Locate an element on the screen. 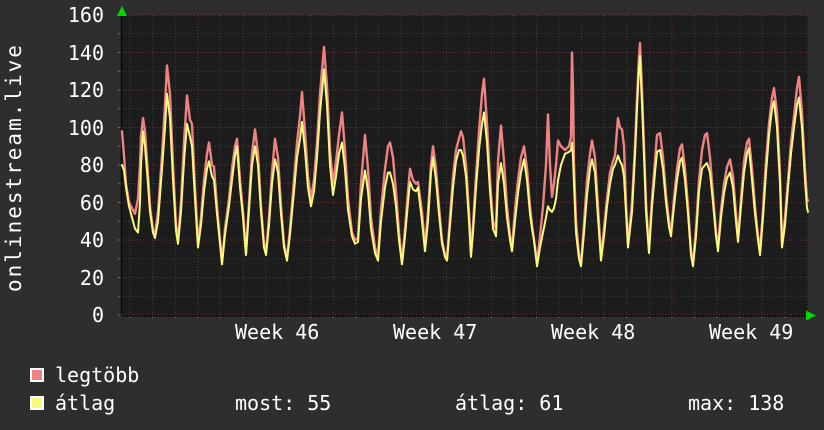 This screenshot has height=430, width=824. x-axis-label: Week 47 is located at coordinates (435, 332).